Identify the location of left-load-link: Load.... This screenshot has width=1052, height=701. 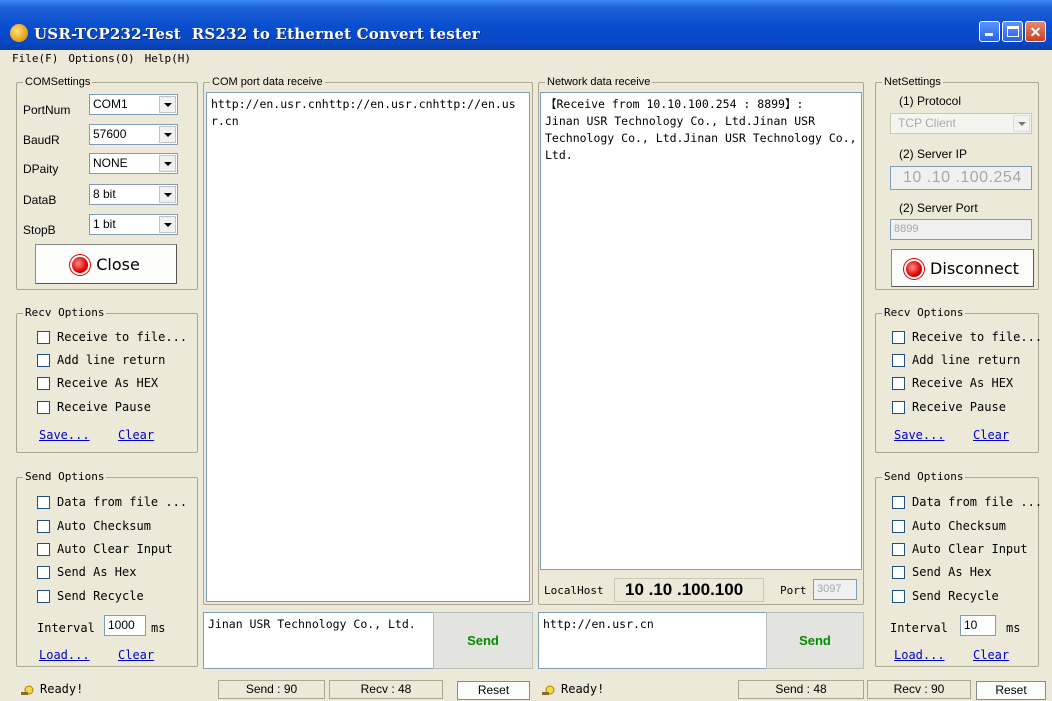
(64, 655).